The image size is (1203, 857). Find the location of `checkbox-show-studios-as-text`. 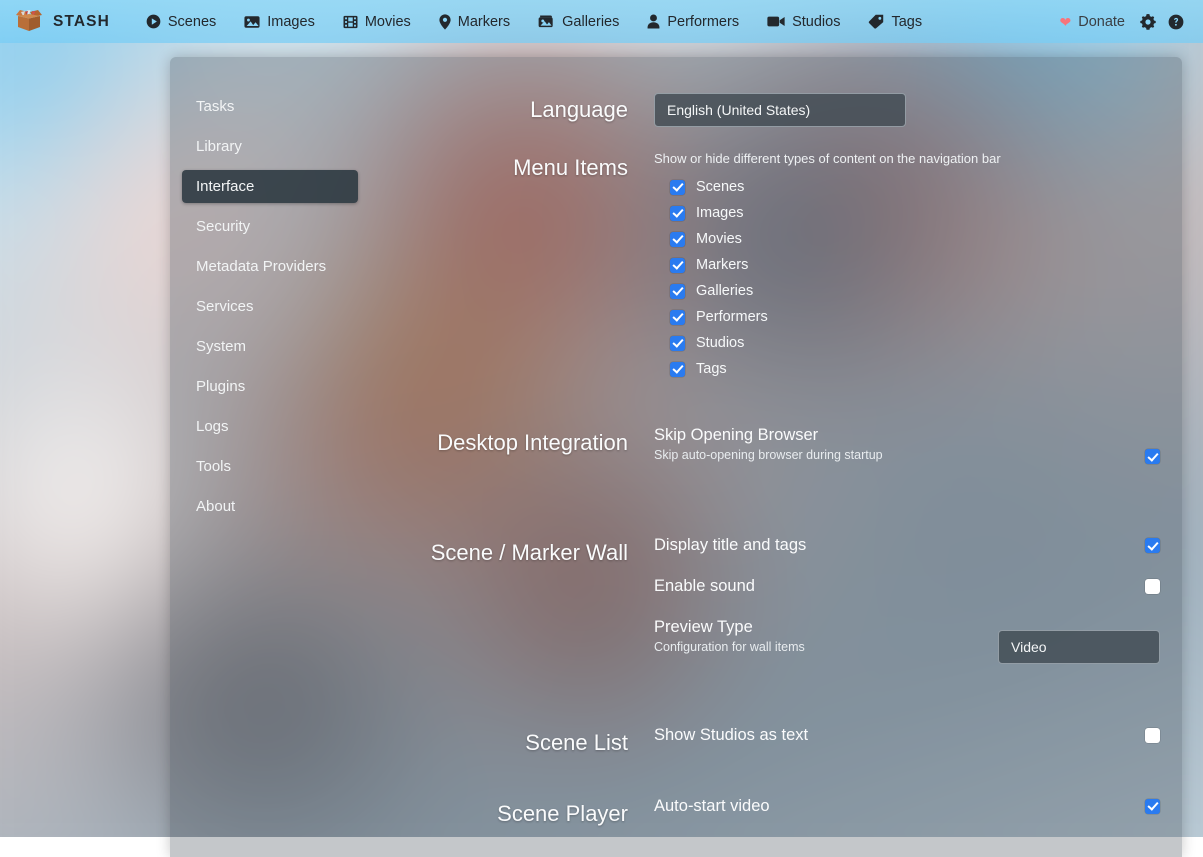

checkbox-show-studios-as-text is located at coordinates (1152, 735).